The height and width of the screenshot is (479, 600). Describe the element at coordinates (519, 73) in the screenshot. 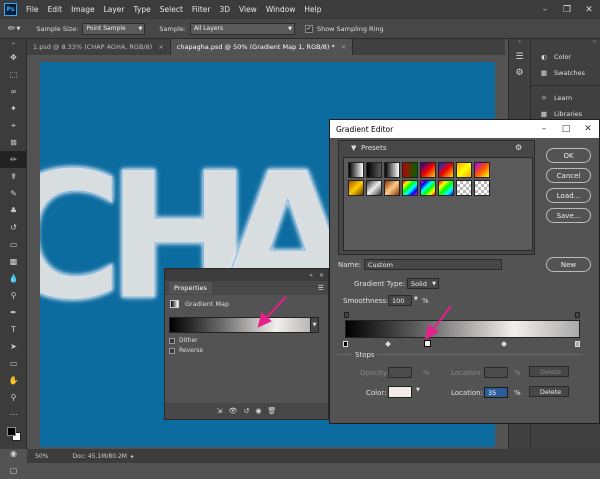

I see `properties-icon: ⚙` at that location.